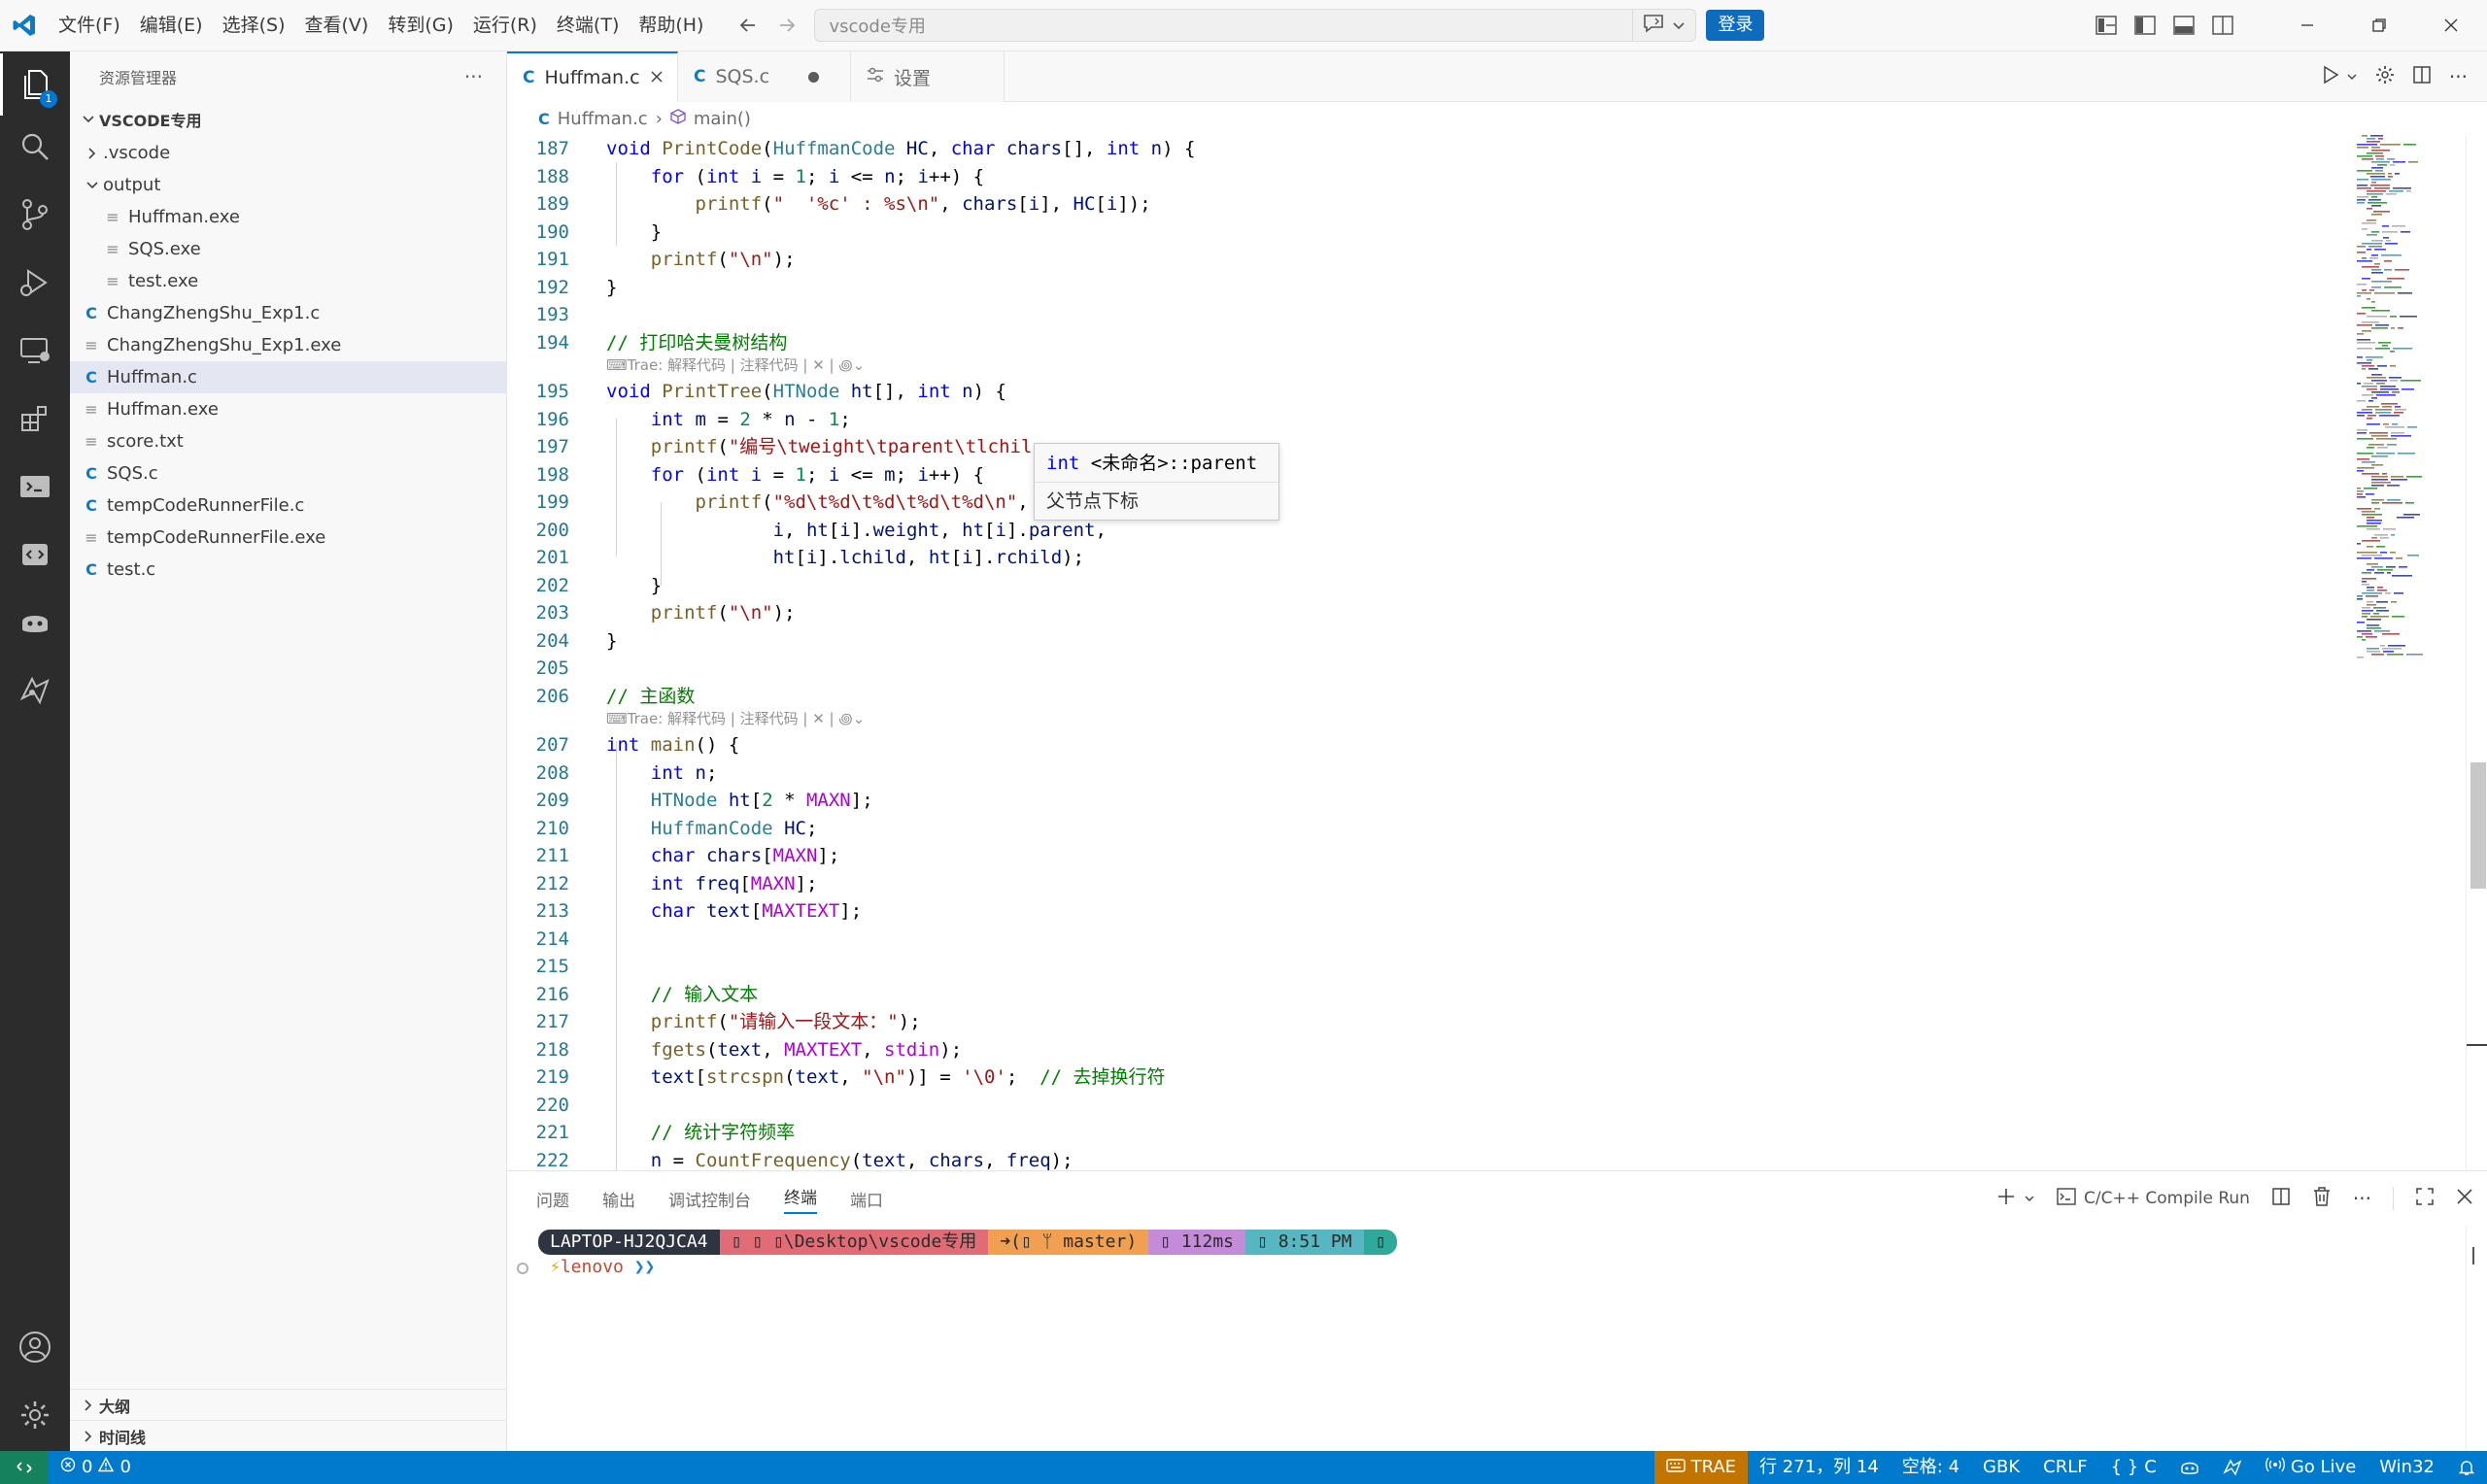  Describe the element at coordinates (2407, 1468) in the screenshot. I see `platform: Win32` at that location.